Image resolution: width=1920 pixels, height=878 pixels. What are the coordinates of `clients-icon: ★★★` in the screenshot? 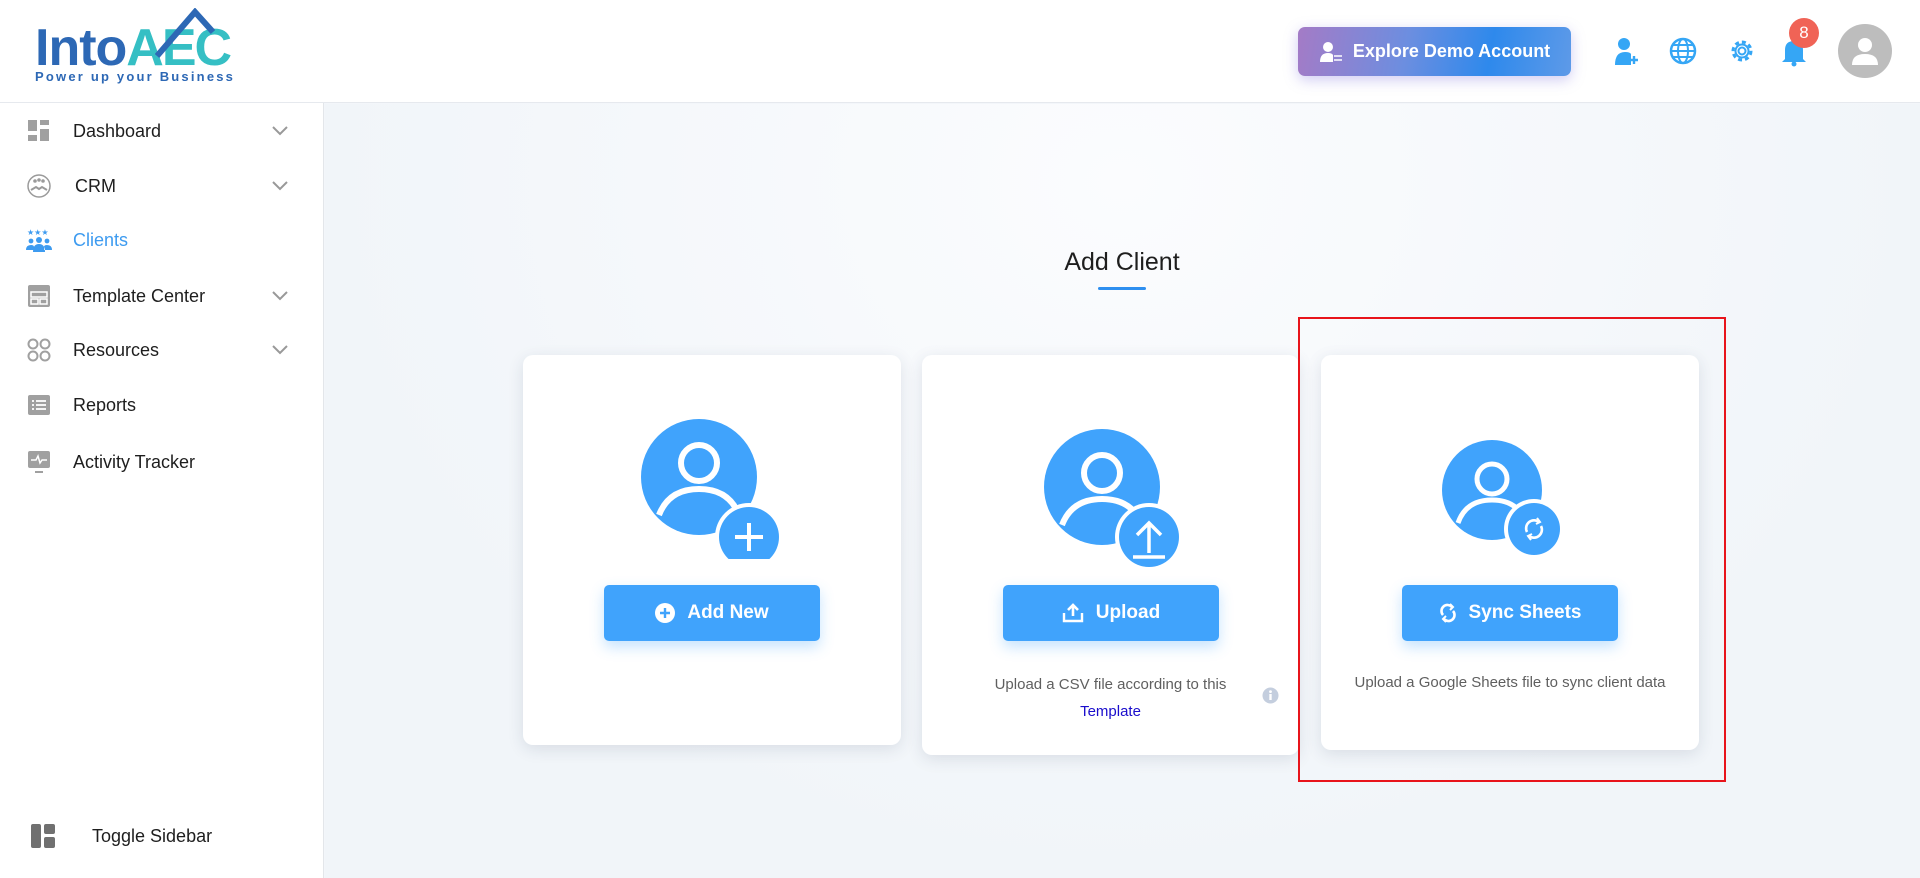 It's located at (39, 240).